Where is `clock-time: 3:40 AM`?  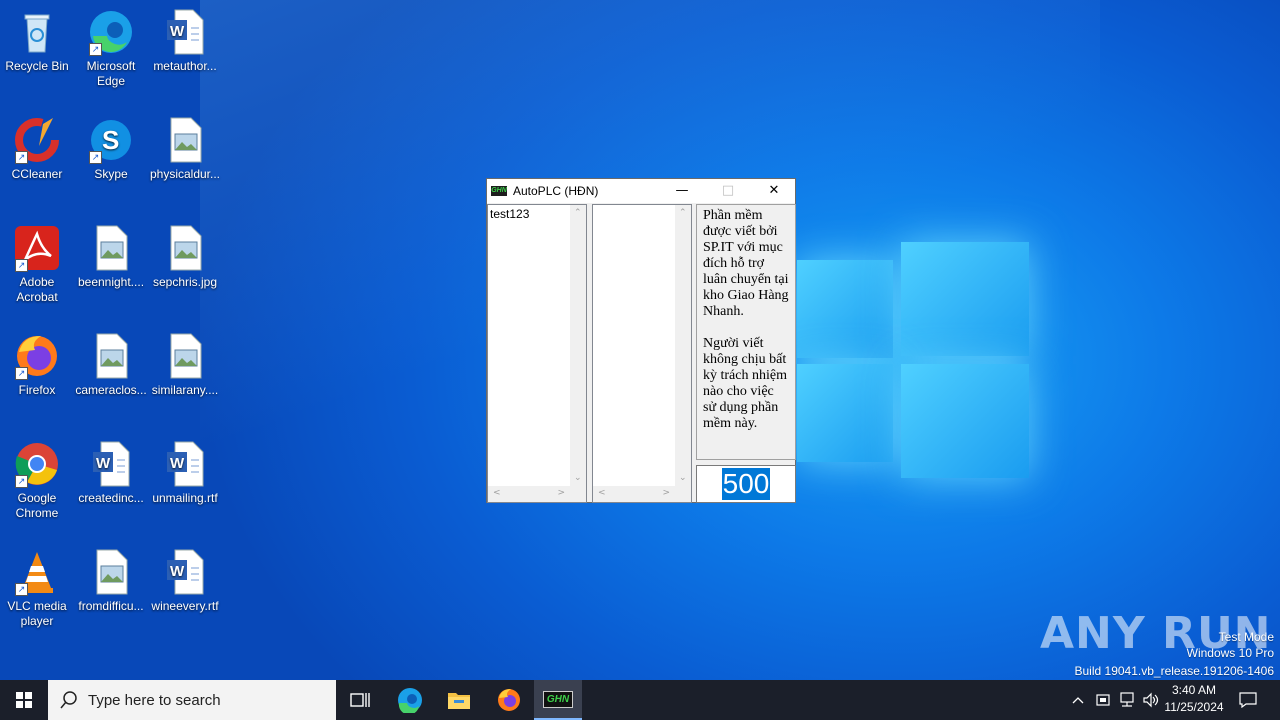 clock-time: 3:40 AM is located at coordinates (1194, 690).